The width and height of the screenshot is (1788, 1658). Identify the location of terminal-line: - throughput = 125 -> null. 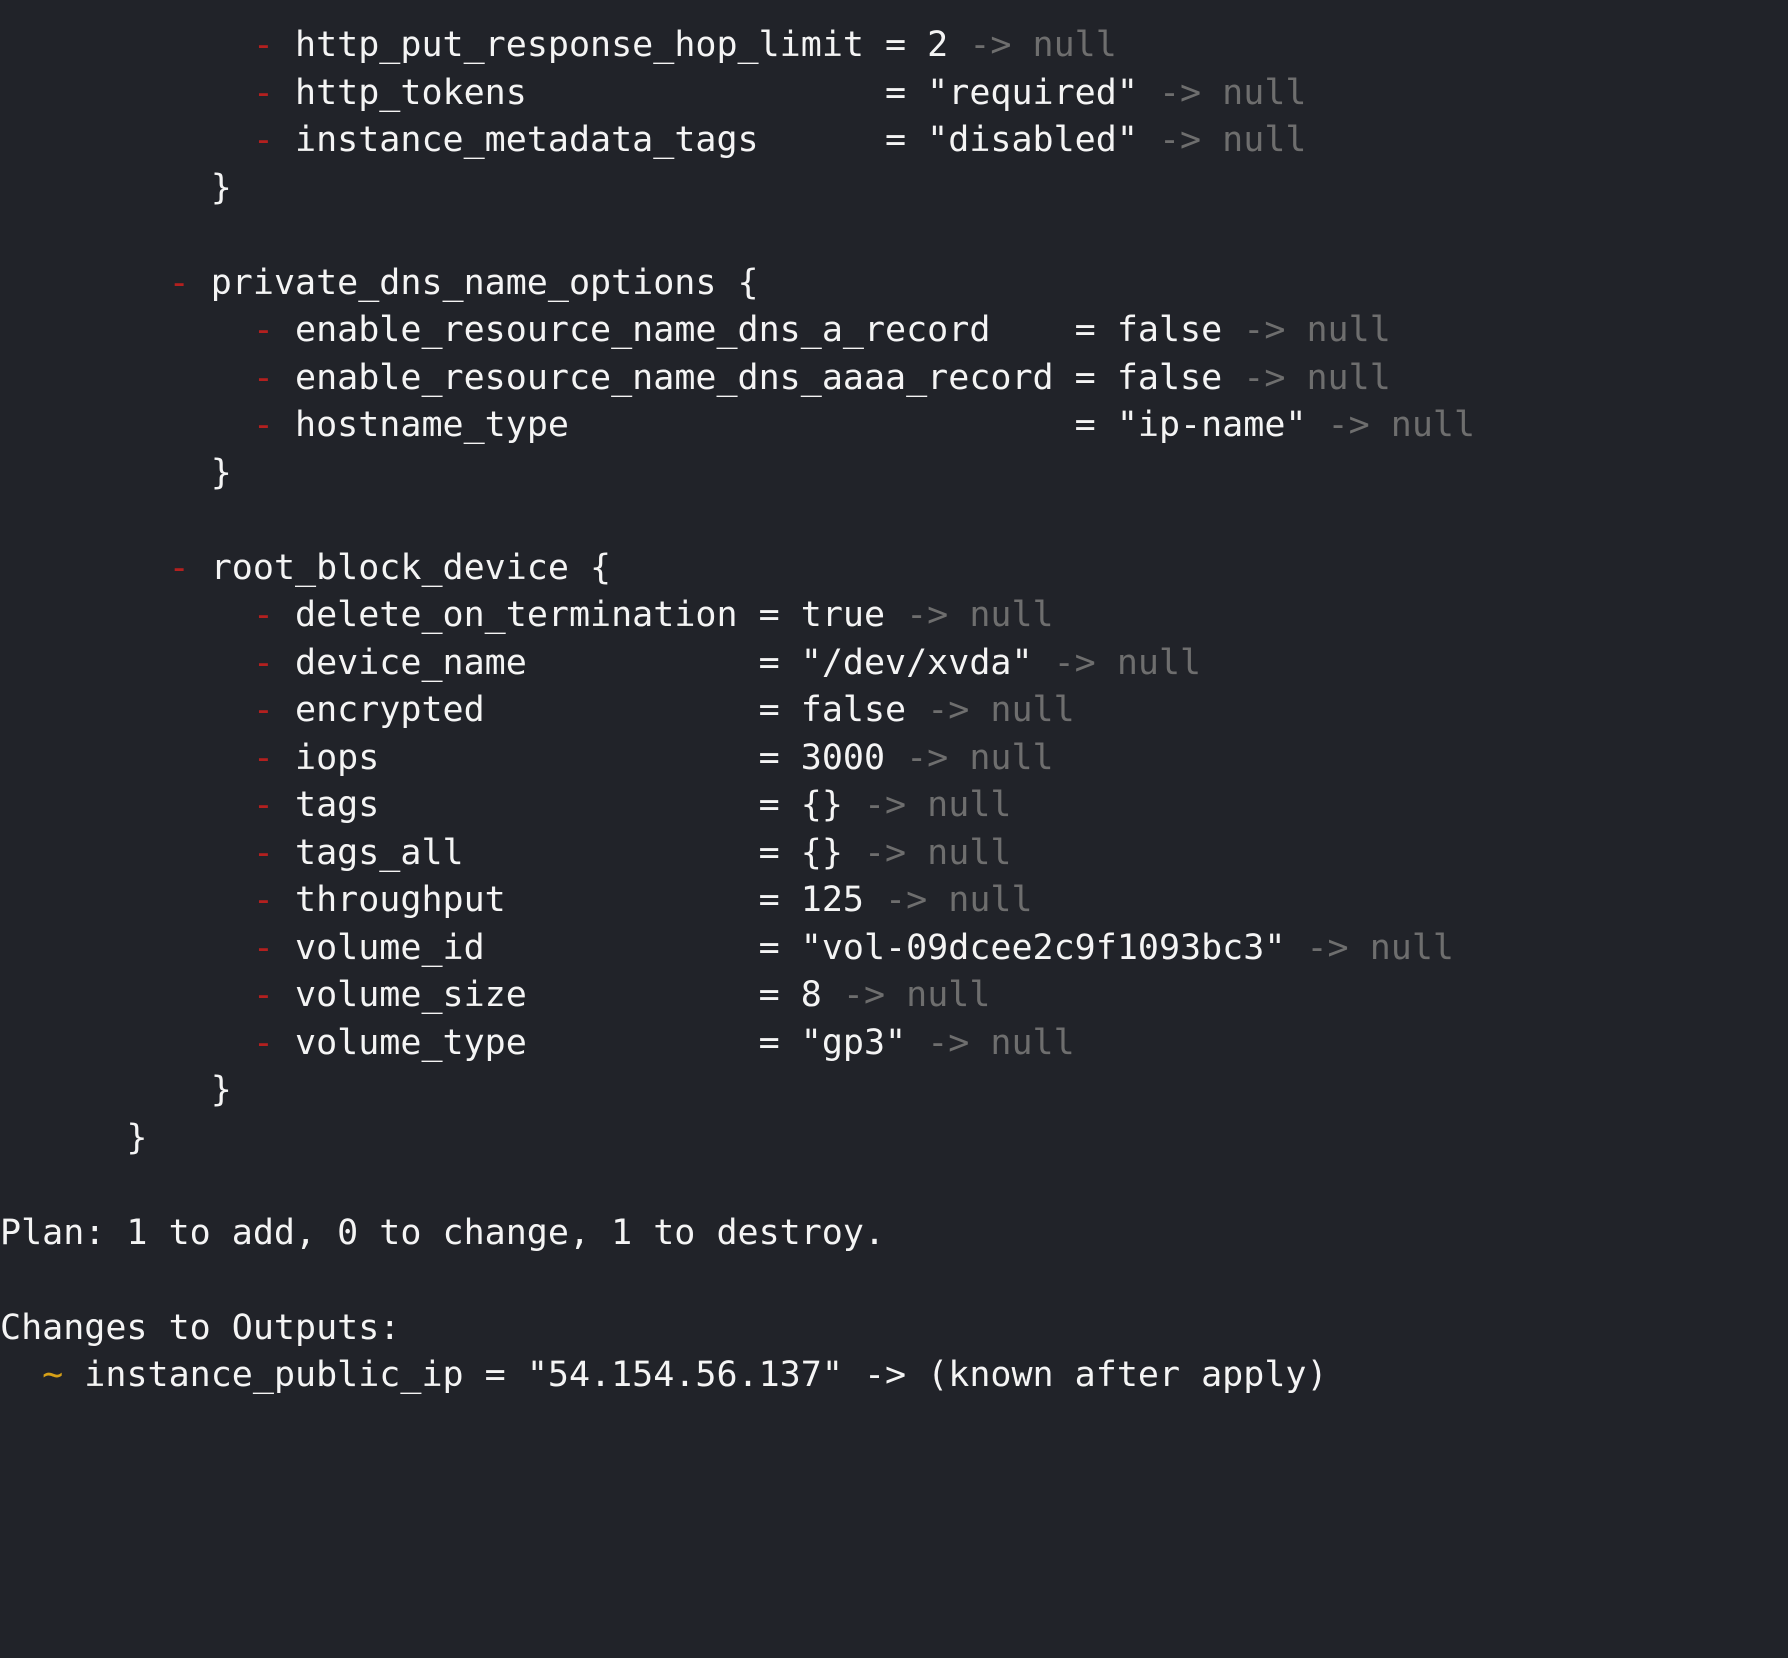
(894, 901).